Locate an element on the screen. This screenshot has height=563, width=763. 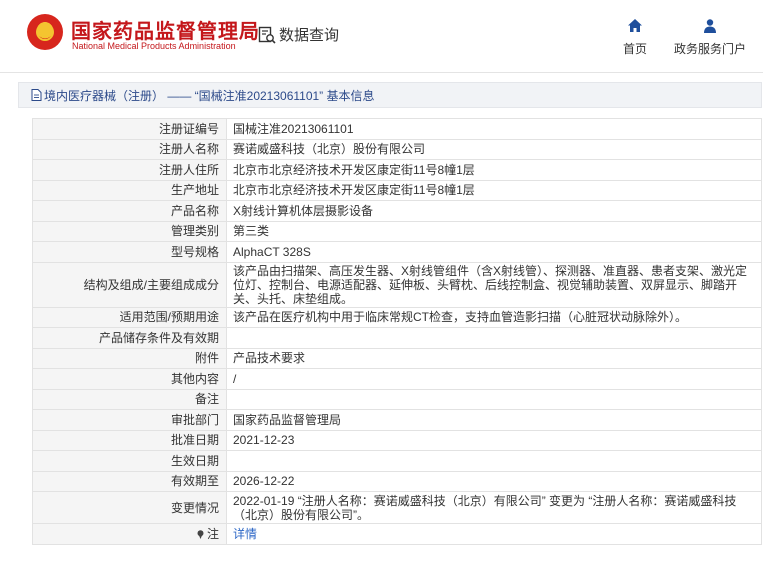
field-label: 备注 is located at coordinates (129, 399).